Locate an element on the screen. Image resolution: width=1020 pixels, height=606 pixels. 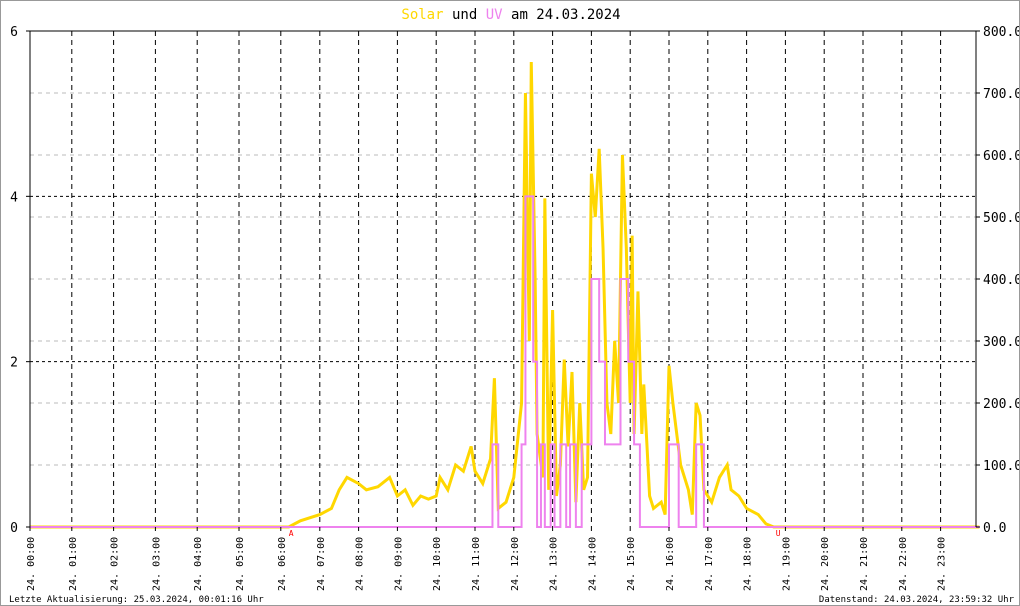
left-tick-label: 4 is located at coordinates (14, 197).